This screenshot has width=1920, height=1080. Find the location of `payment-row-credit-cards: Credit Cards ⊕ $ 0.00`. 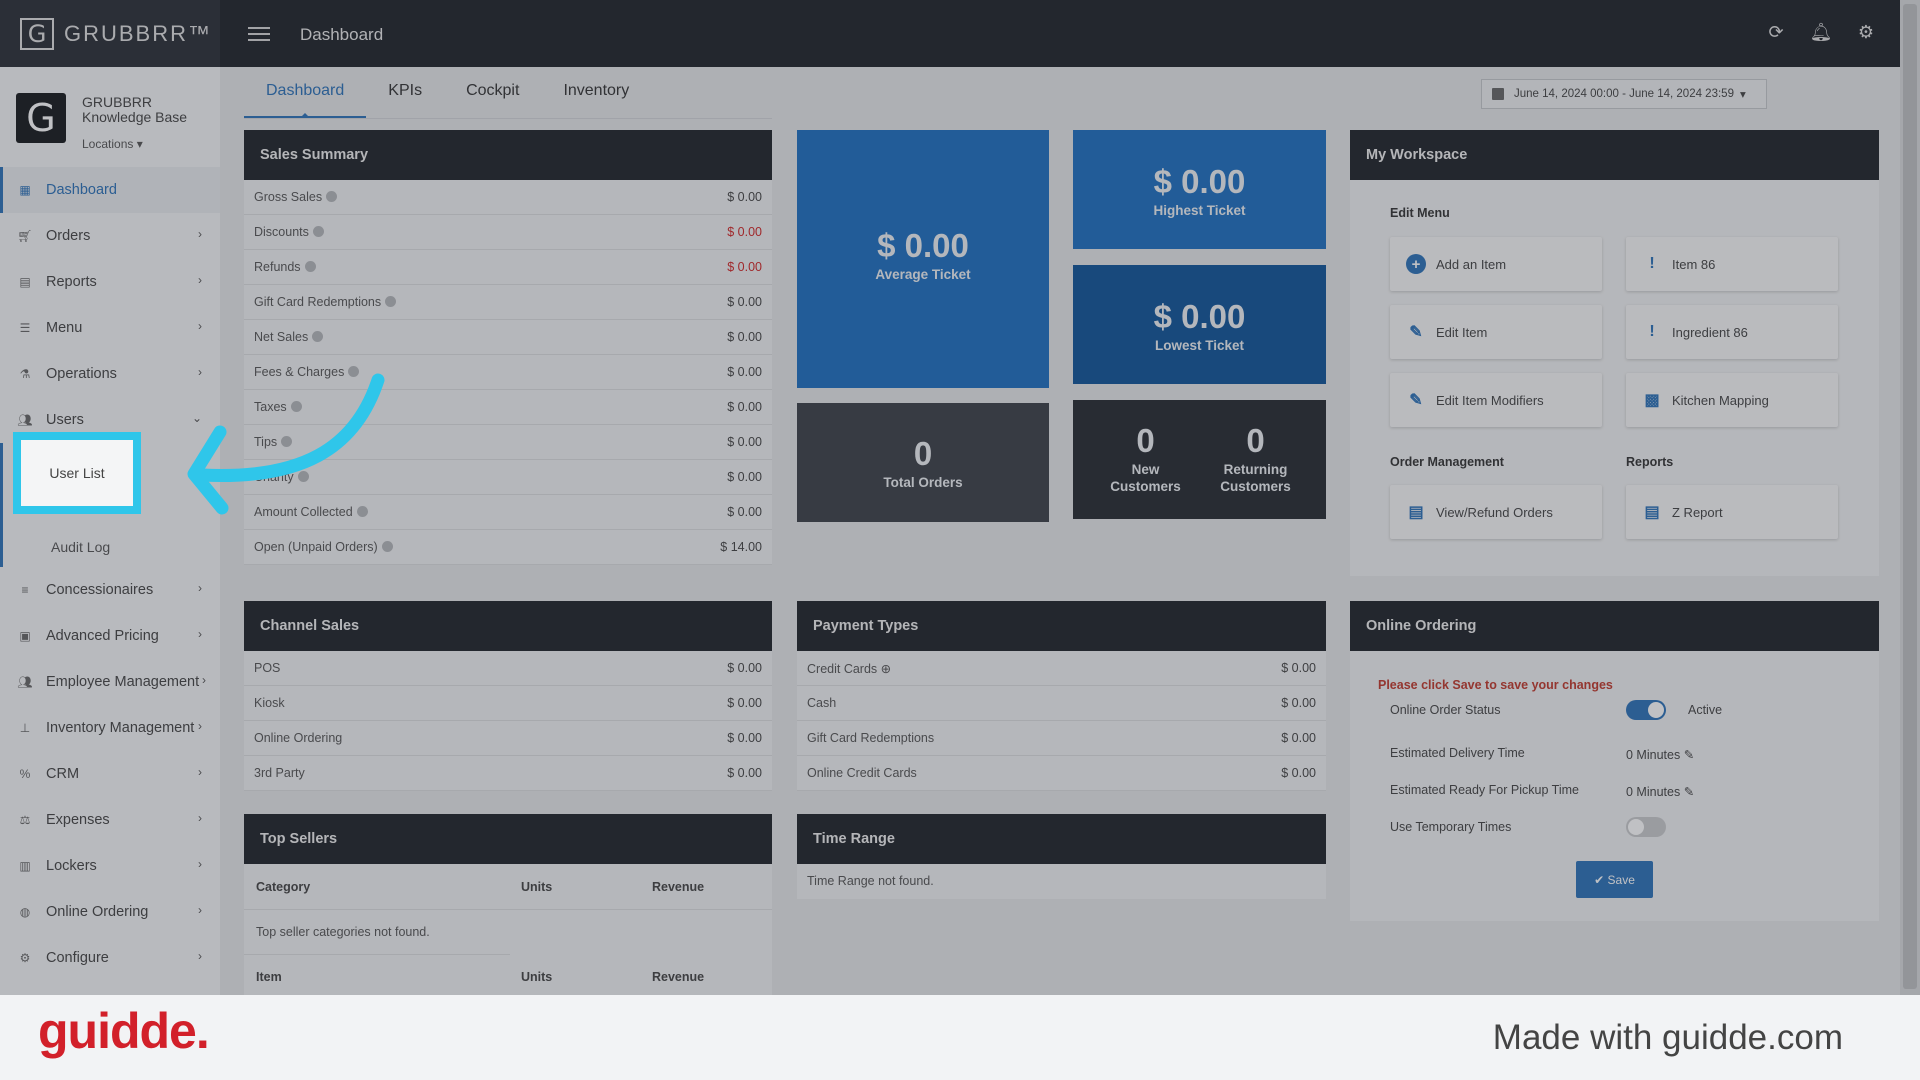

payment-row-credit-cards: Credit Cards ⊕ $ 0.00 is located at coordinates (1061, 668).